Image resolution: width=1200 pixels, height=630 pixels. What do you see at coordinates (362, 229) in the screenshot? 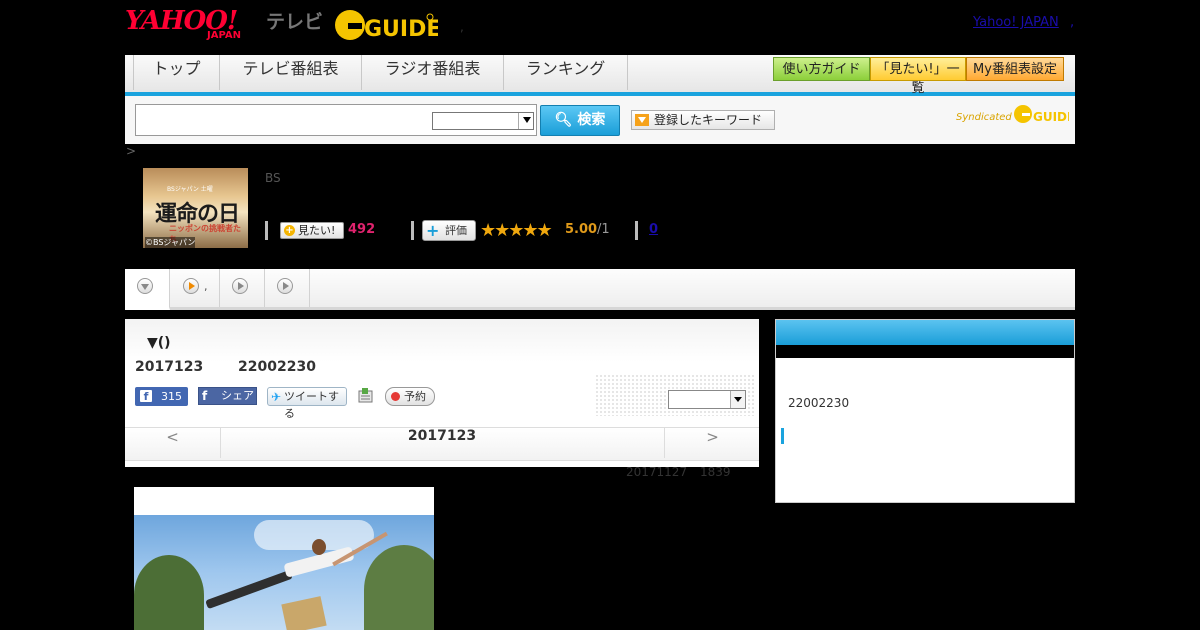
I see `want-count: 492` at bounding box center [362, 229].